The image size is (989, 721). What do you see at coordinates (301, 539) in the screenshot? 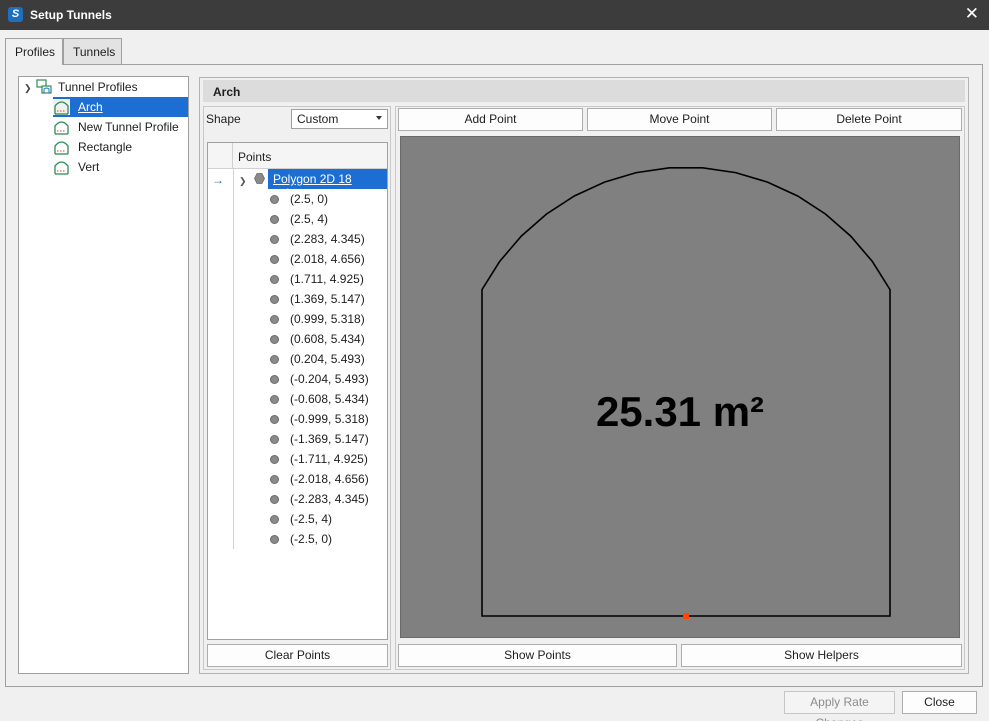
I see `point-row: (-2.5, 0)` at bounding box center [301, 539].